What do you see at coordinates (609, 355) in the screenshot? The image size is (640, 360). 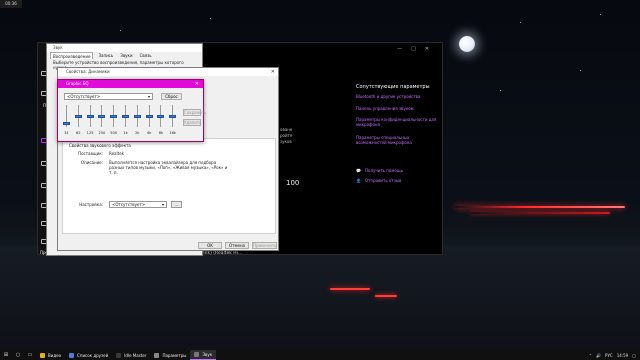 I see `language-indicator: РУС` at bounding box center [609, 355].